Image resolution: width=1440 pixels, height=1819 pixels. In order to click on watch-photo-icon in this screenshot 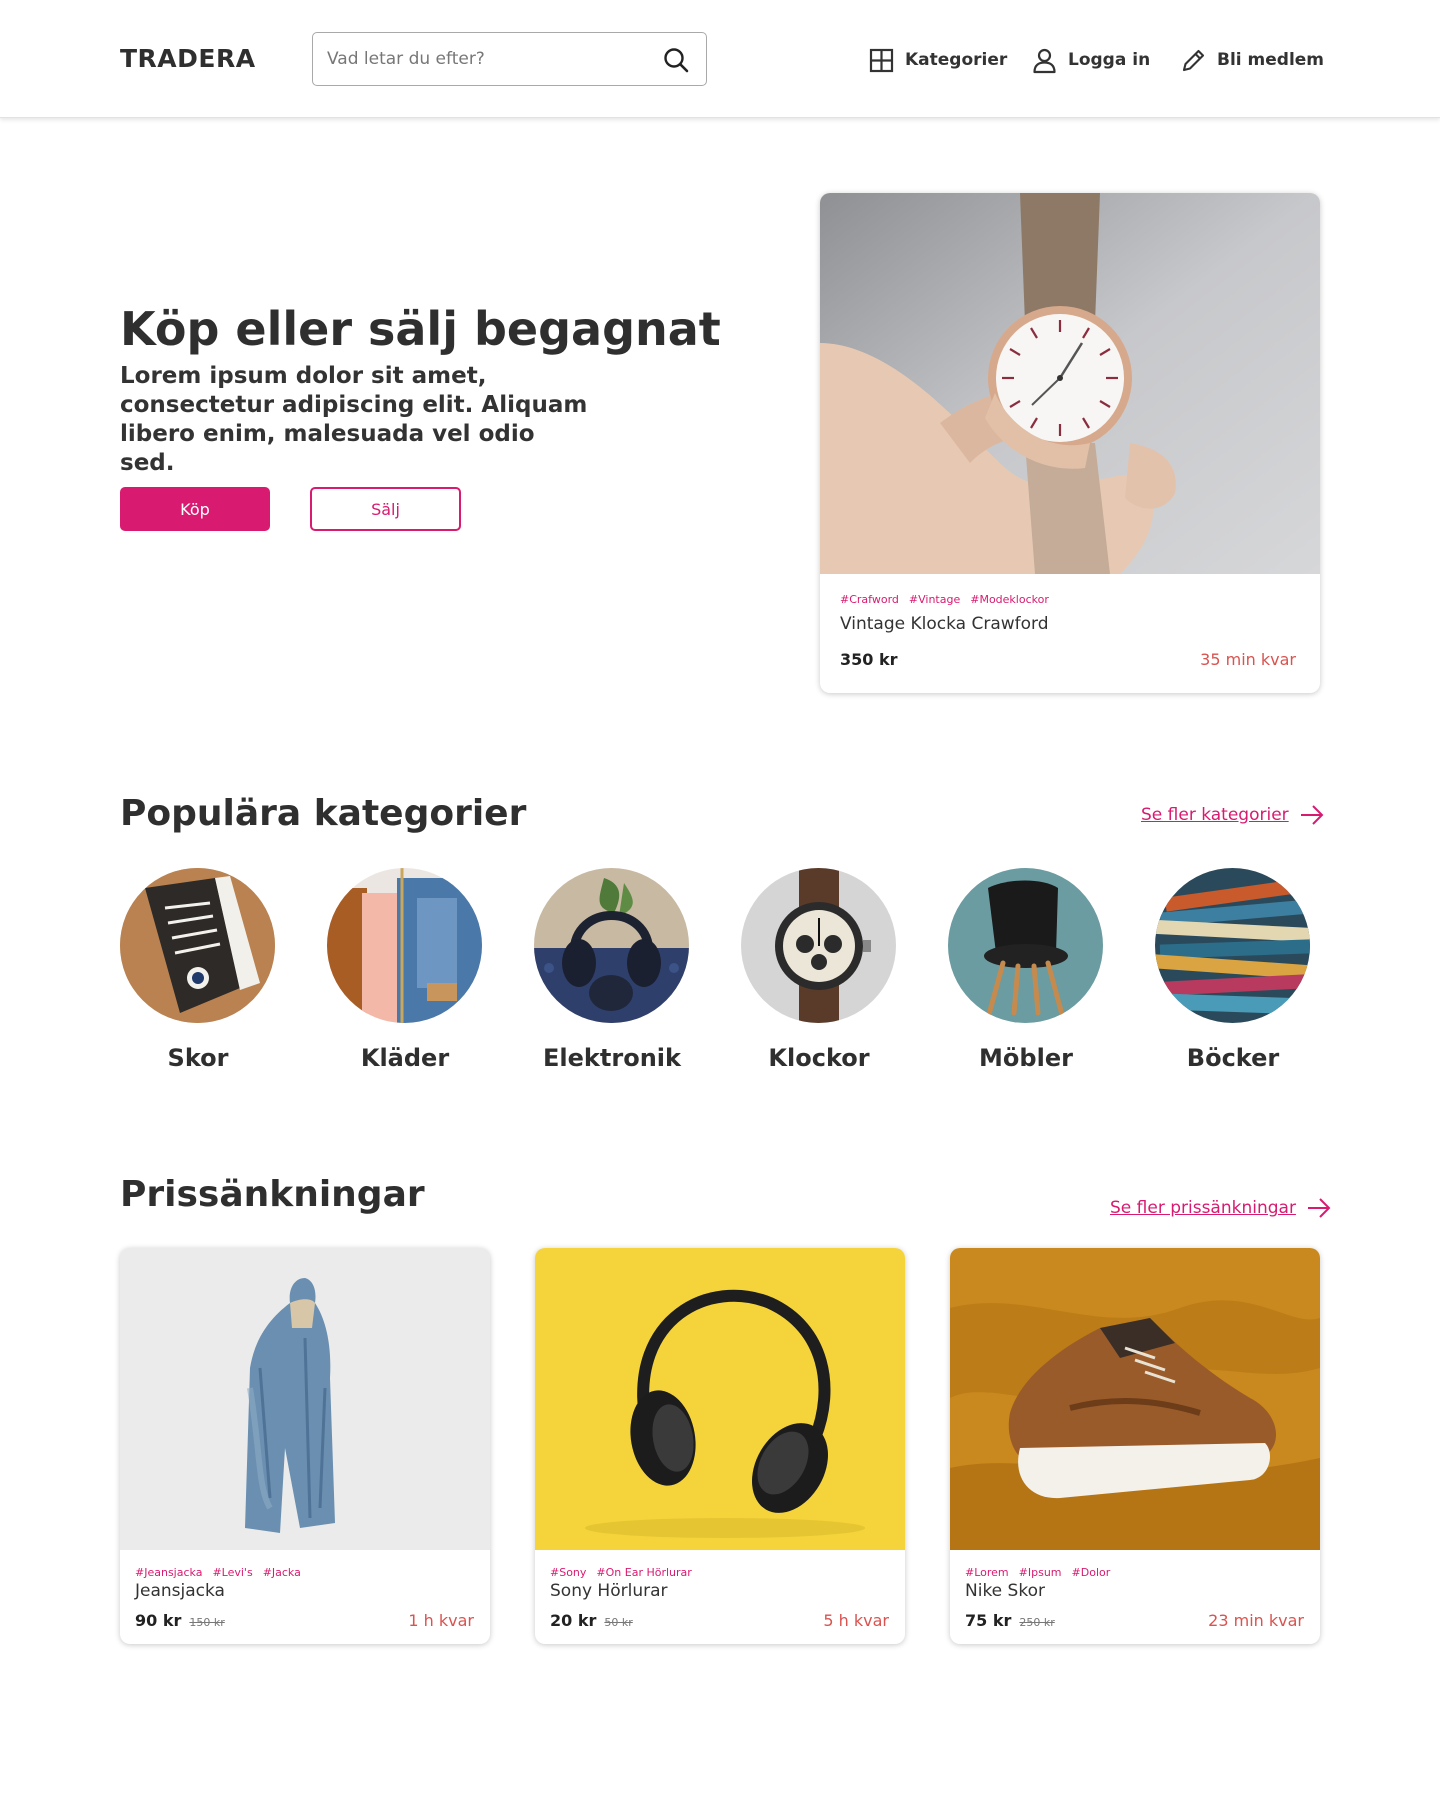, I will do `click(818, 945)`.